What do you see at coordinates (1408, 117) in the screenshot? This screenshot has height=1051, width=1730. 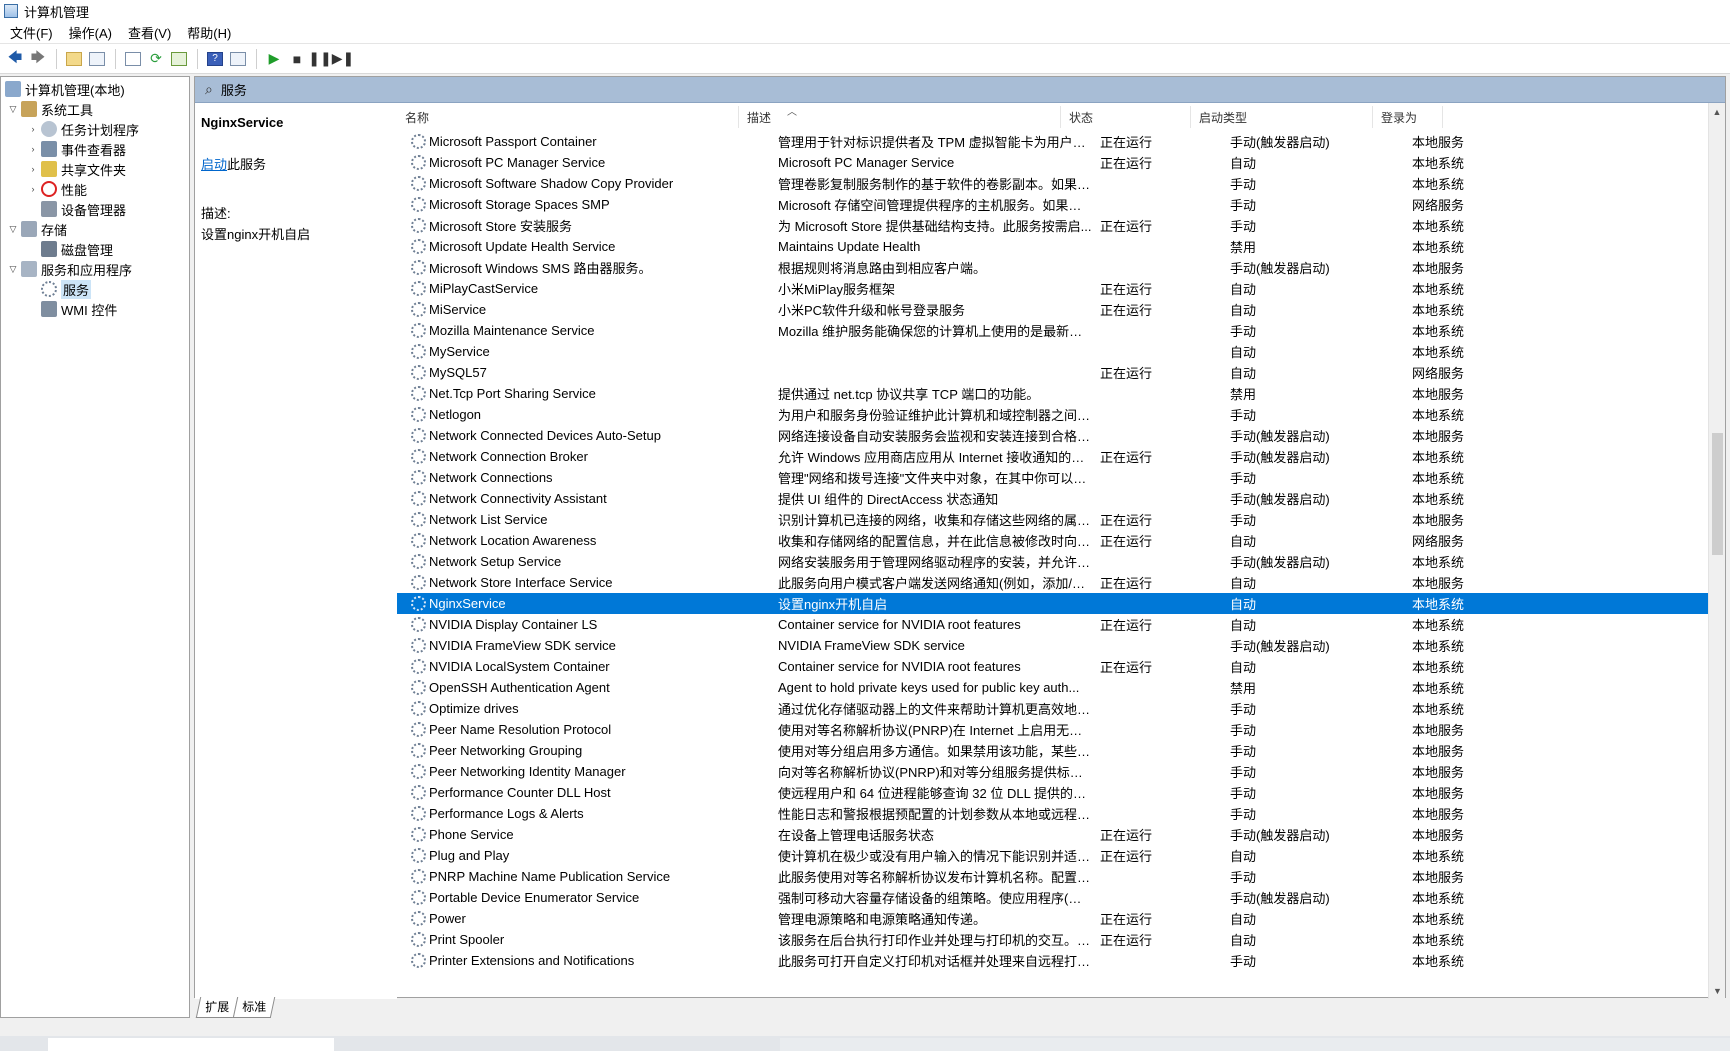 I see `column-header-logon-as: 登录为` at bounding box center [1408, 117].